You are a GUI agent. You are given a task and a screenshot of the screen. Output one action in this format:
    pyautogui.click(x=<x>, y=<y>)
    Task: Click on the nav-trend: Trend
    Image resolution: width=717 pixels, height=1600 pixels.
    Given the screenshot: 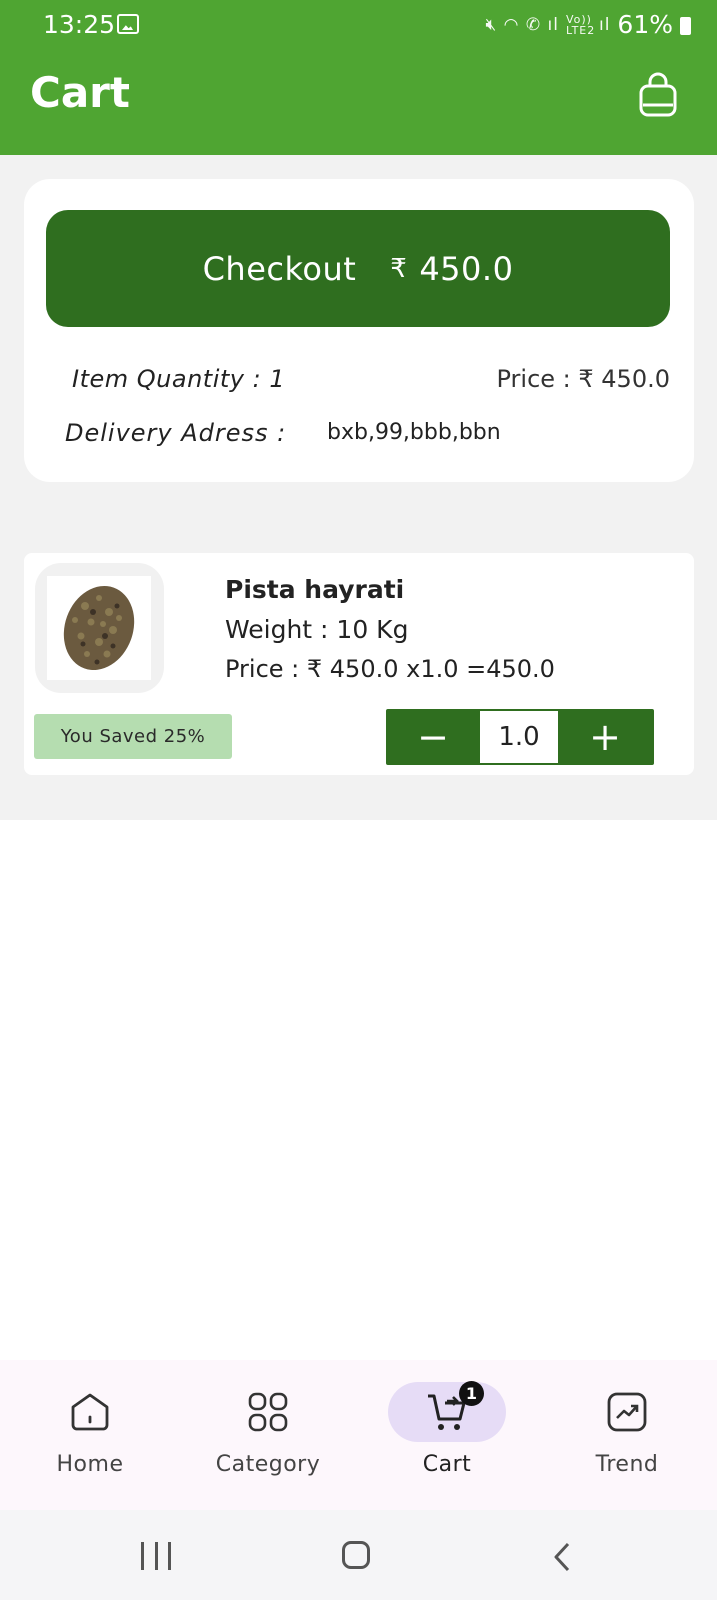 What is the action you would take?
    pyautogui.click(x=627, y=1429)
    